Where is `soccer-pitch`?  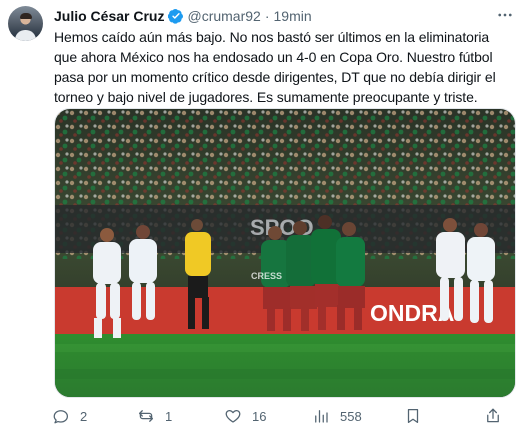
soccer-pitch is located at coordinates (285, 365).